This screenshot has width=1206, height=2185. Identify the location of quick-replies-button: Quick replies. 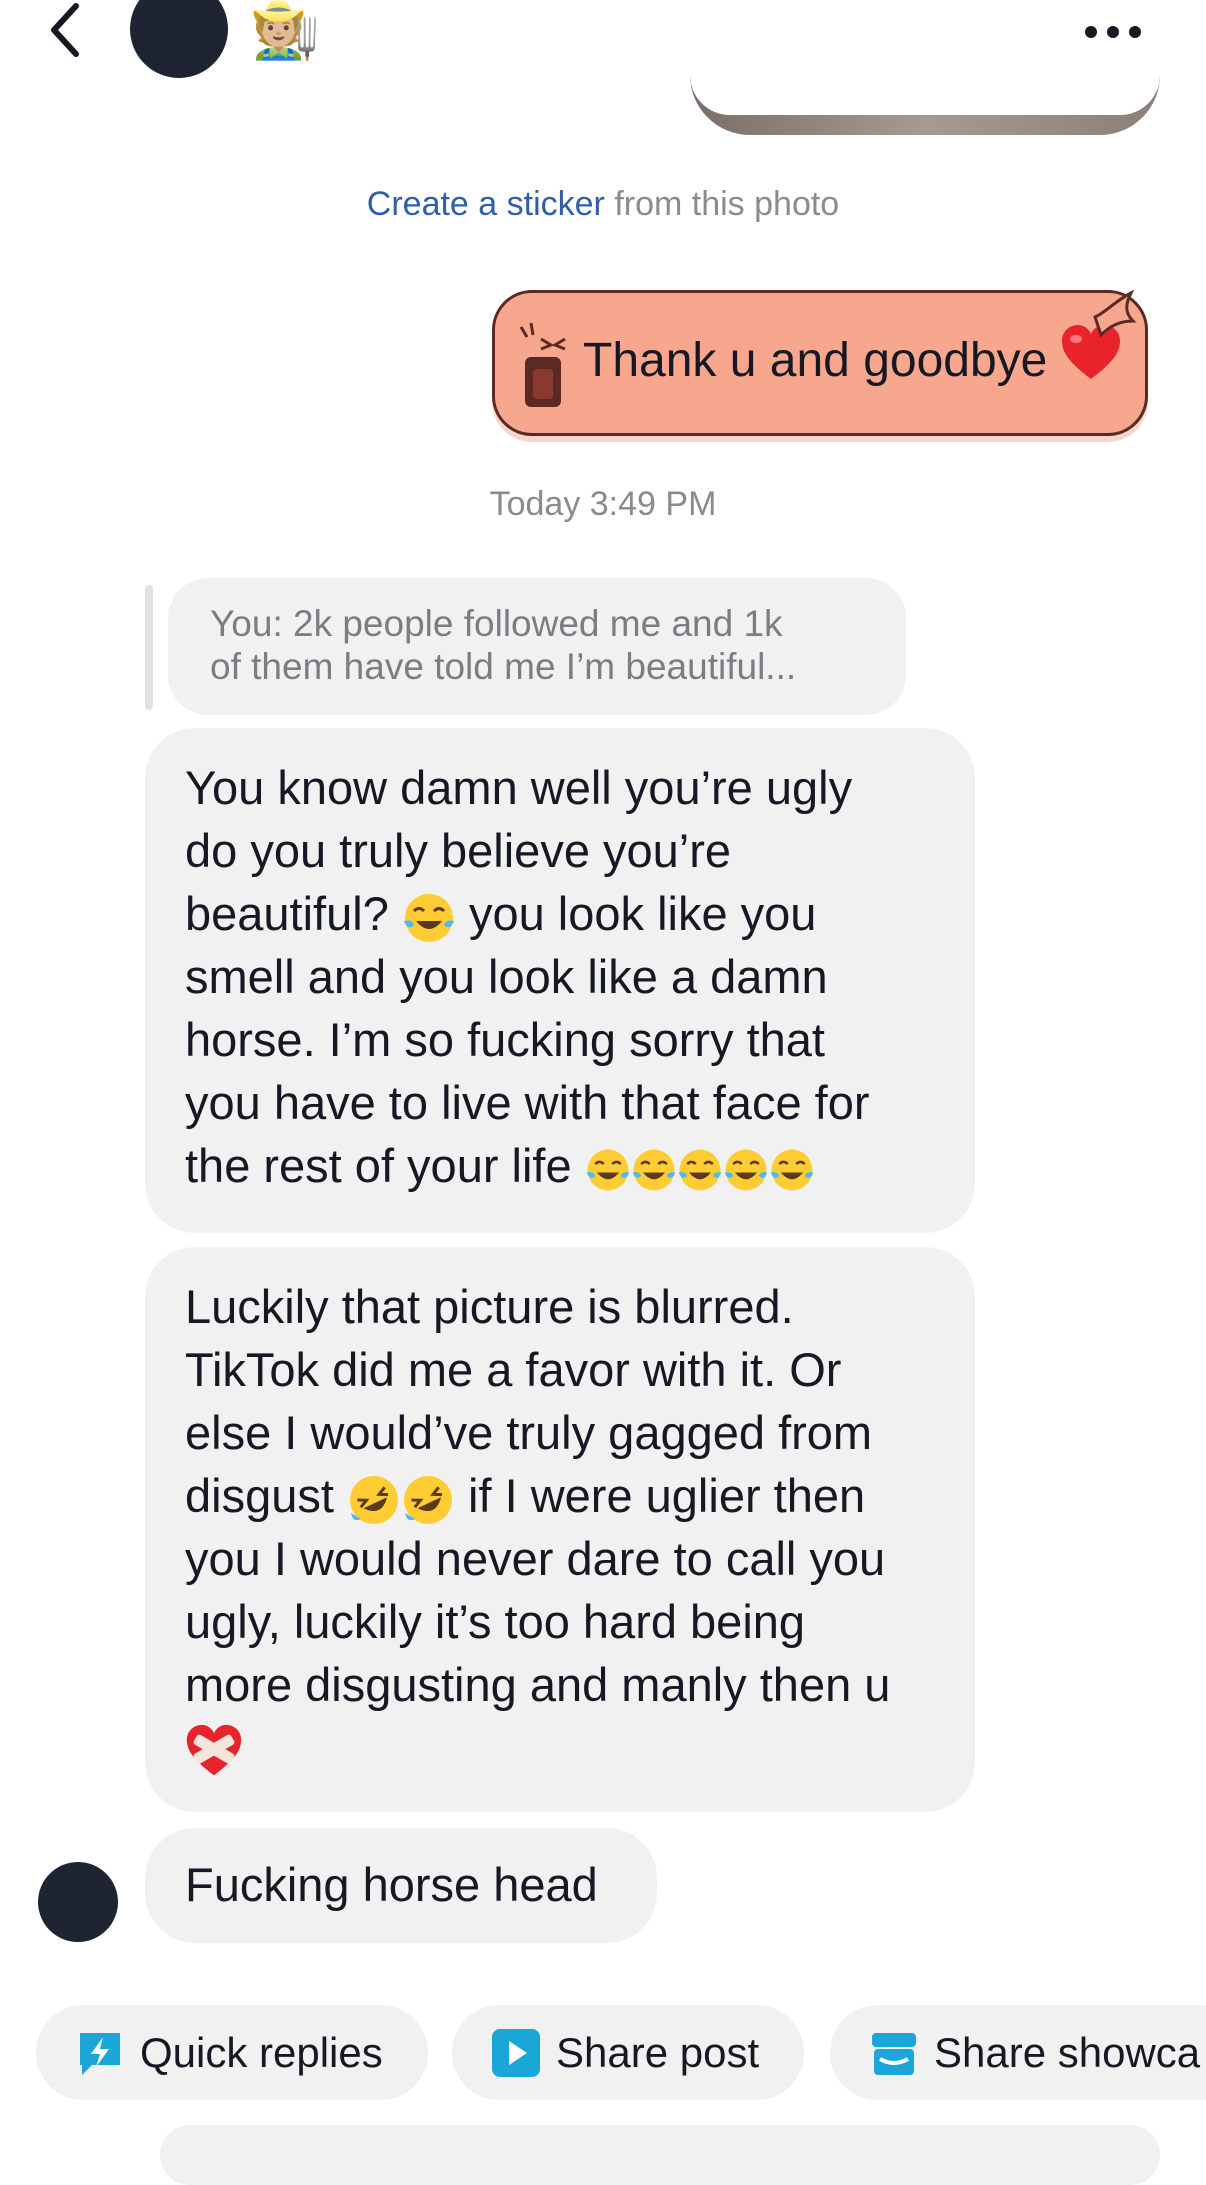
(232, 2052).